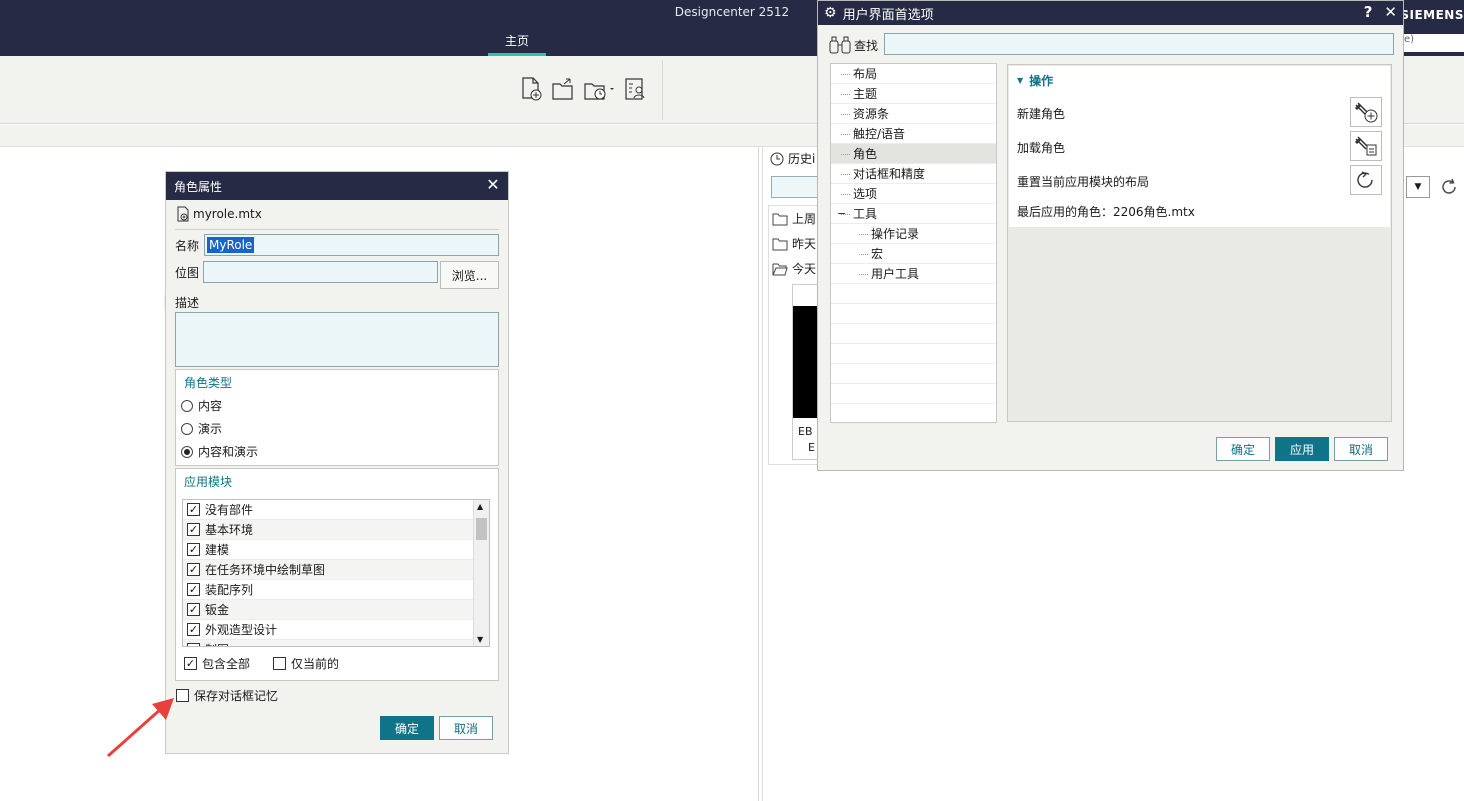 This screenshot has height=801, width=1464. I want to click on caret-down-icon: ▼, so click(1020, 80).